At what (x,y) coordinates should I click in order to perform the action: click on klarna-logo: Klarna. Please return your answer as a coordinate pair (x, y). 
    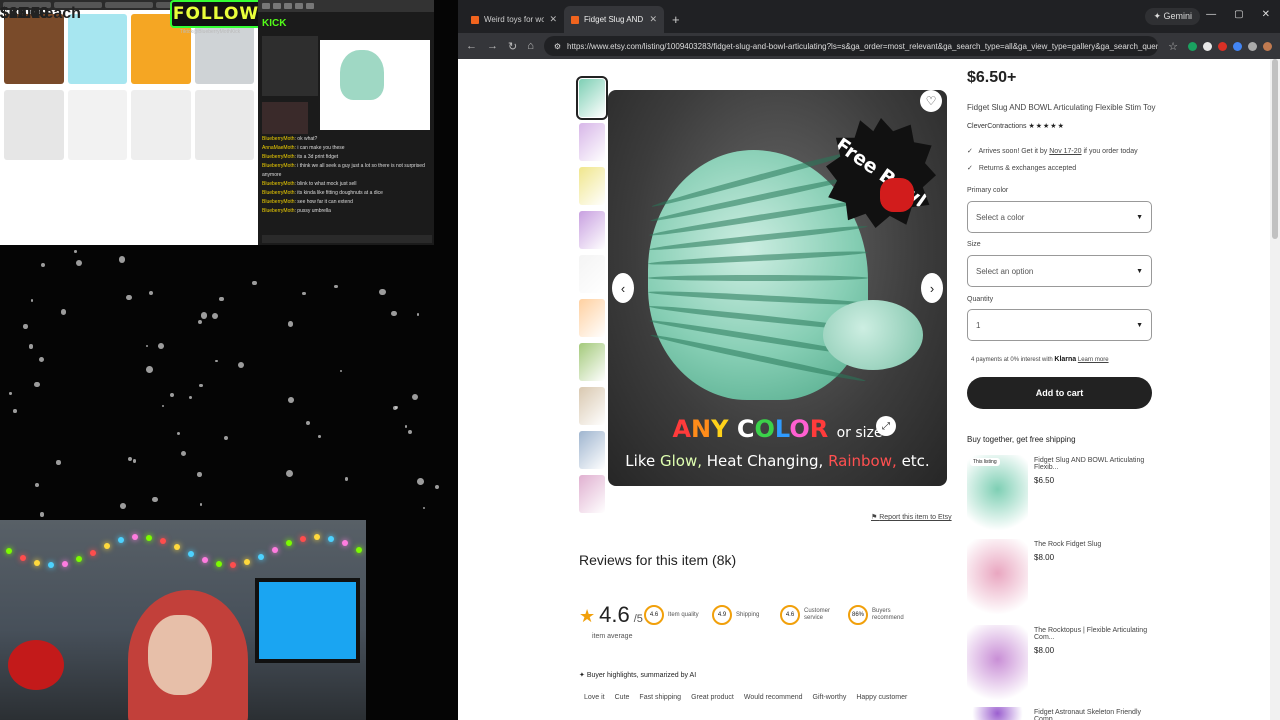
    Looking at the image, I should click on (1065, 359).